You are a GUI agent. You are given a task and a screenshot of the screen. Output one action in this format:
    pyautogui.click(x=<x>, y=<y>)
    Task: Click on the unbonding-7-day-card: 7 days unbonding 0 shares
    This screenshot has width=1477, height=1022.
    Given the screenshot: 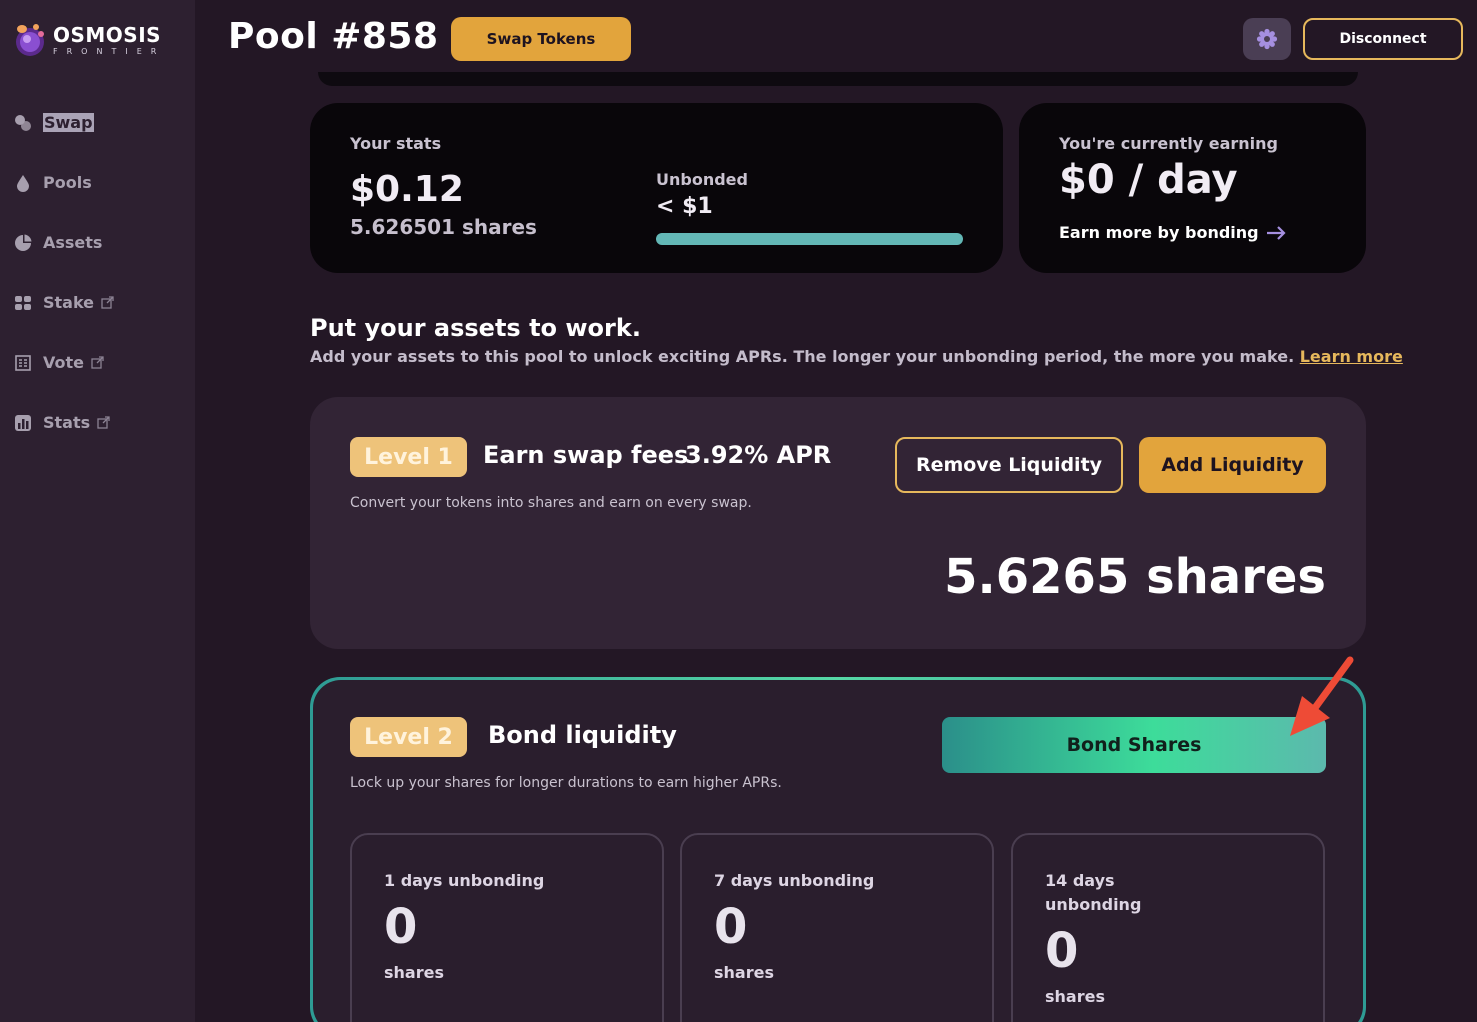 What is the action you would take?
    pyautogui.click(x=837, y=927)
    